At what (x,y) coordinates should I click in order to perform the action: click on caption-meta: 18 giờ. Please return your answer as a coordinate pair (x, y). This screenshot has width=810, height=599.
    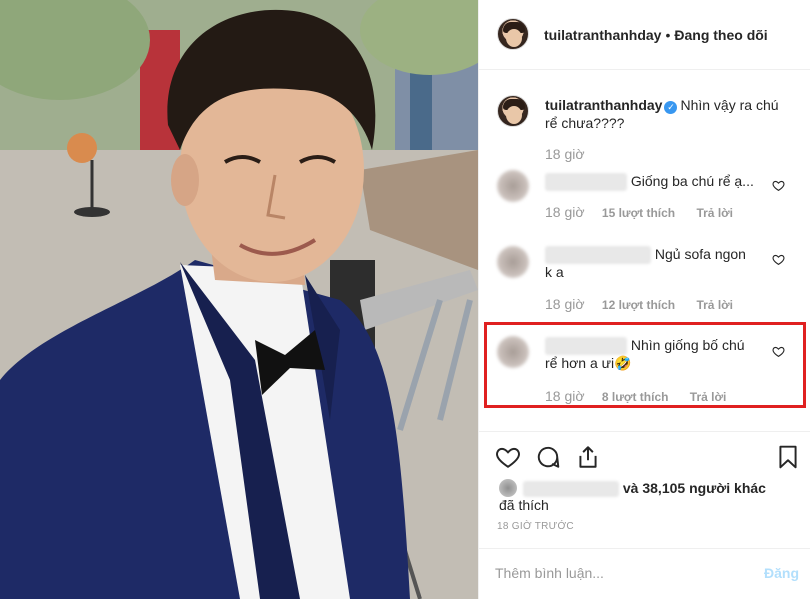
    Looking at the image, I should click on (565, 154).